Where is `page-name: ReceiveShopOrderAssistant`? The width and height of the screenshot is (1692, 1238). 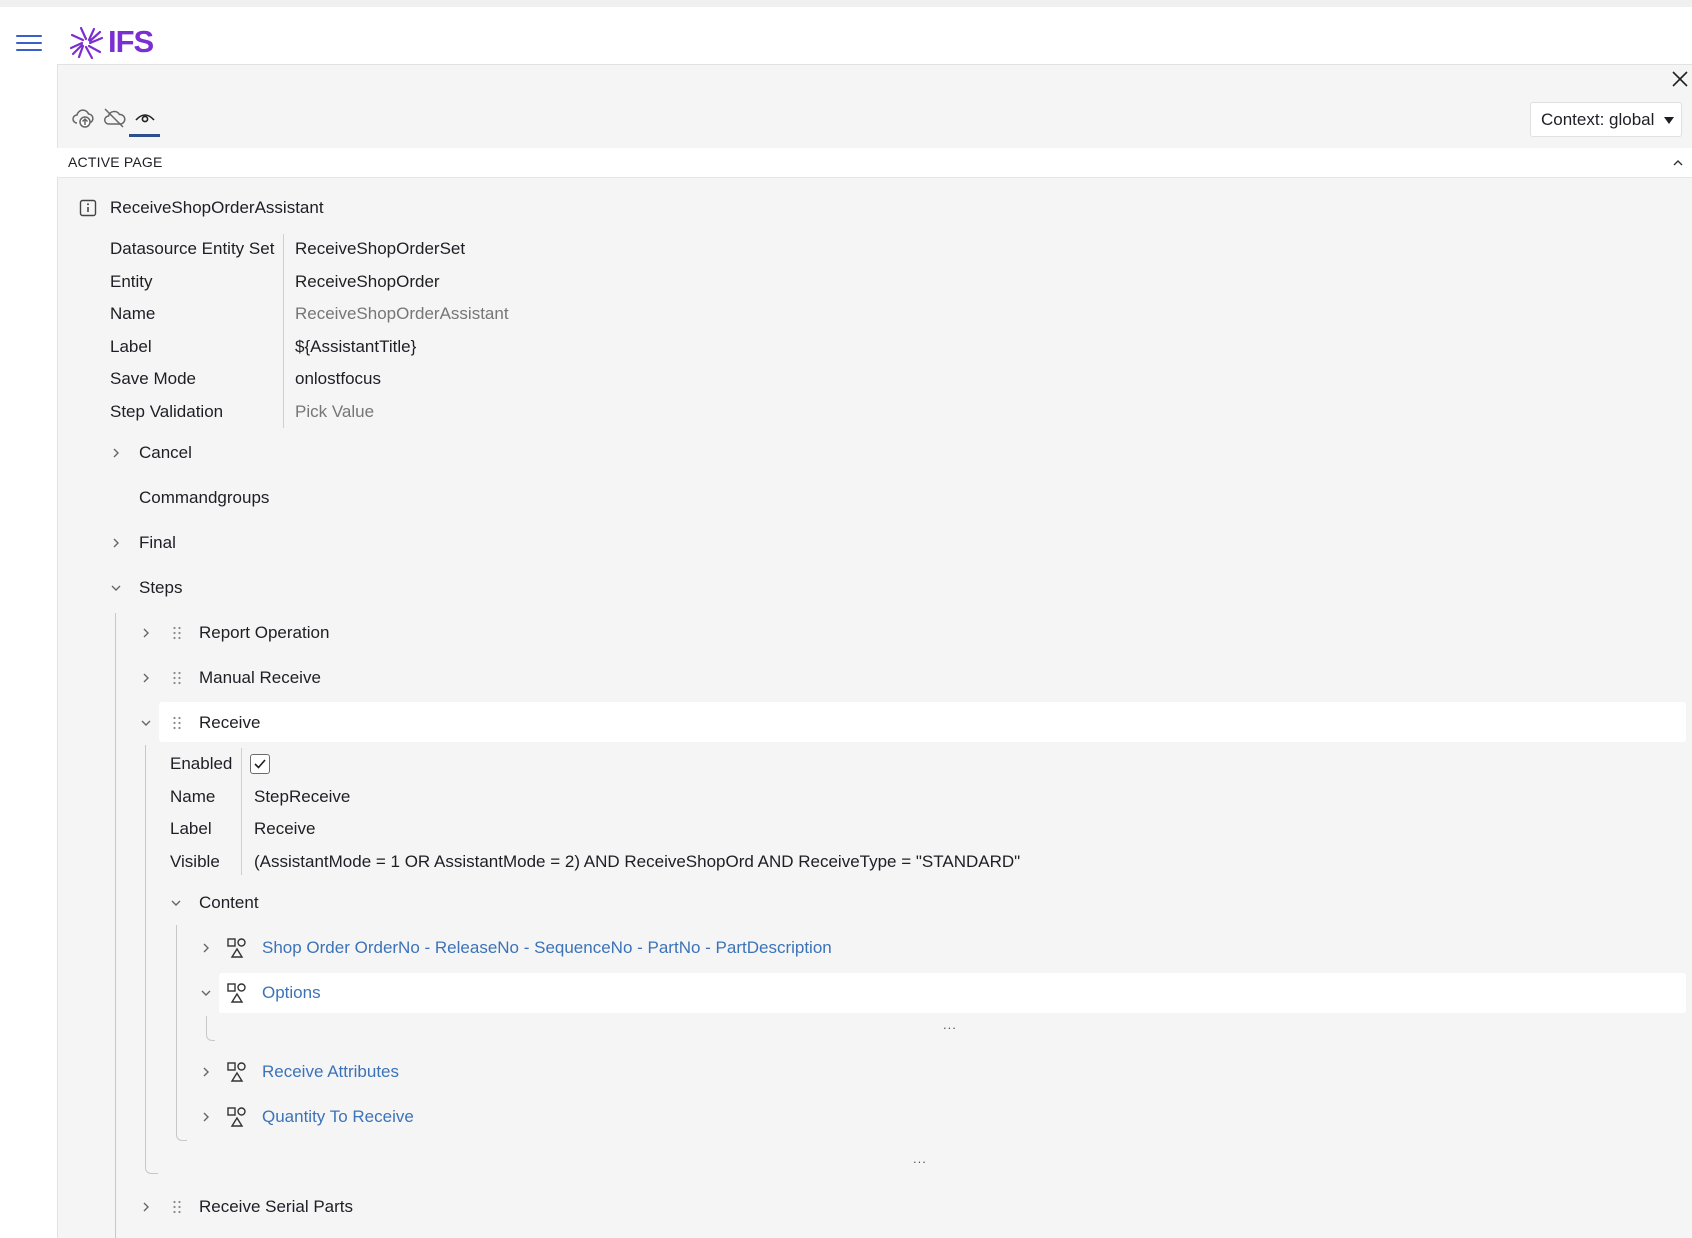 page-name: ReceiveShopOrderAssistant is located at coordinates (217, 207).